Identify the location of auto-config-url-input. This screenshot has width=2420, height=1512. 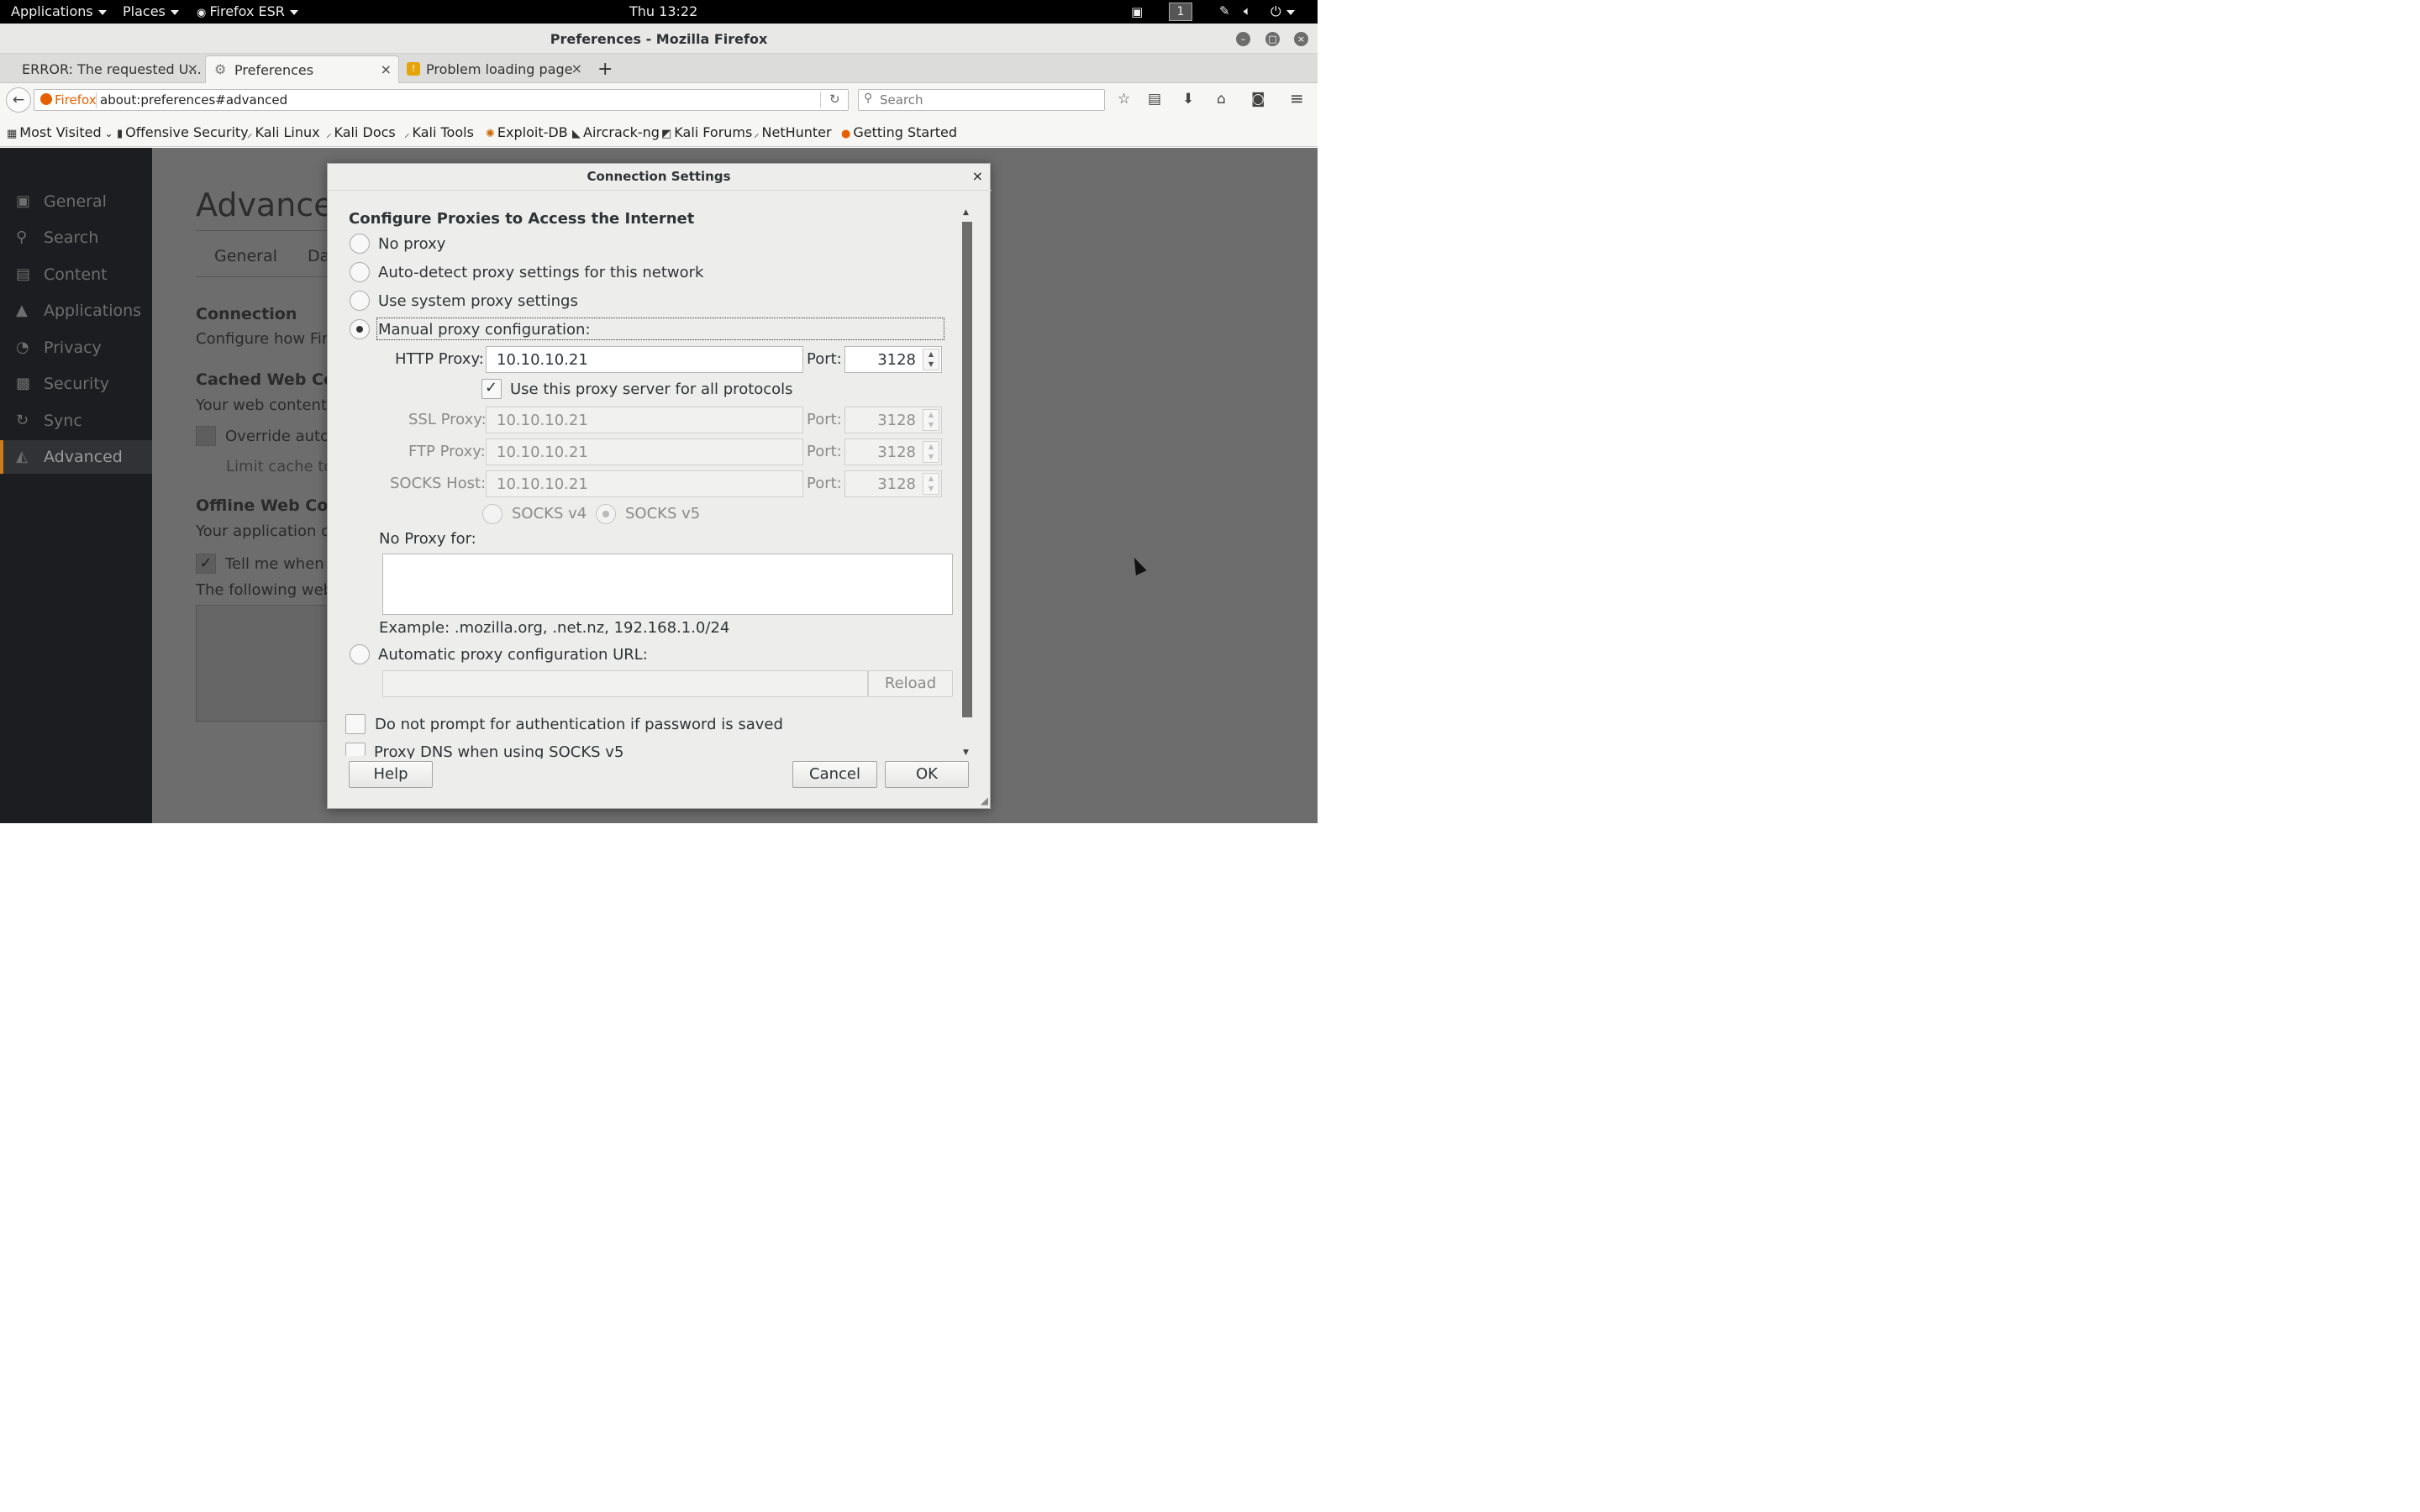
(625, 683).